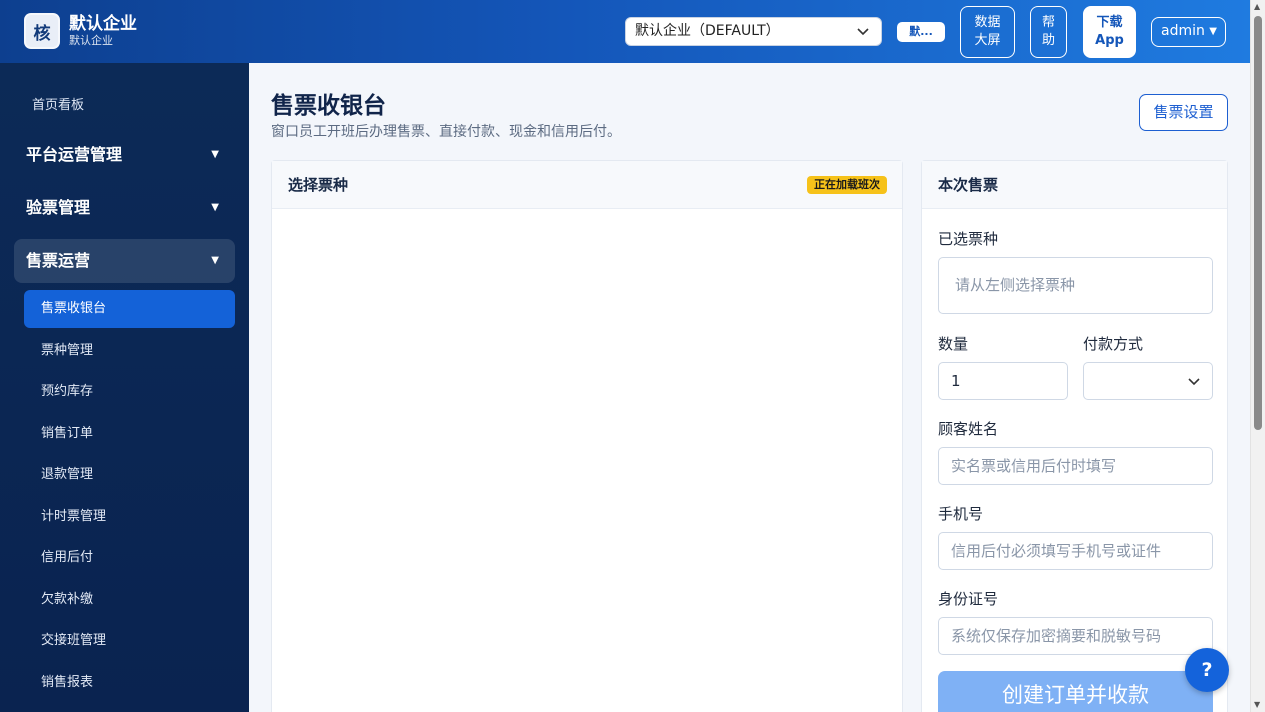  Describe the element at coordinates (1074, 185) in the screenshot. I see `current-sale-card-header: 本次售票` at that location.